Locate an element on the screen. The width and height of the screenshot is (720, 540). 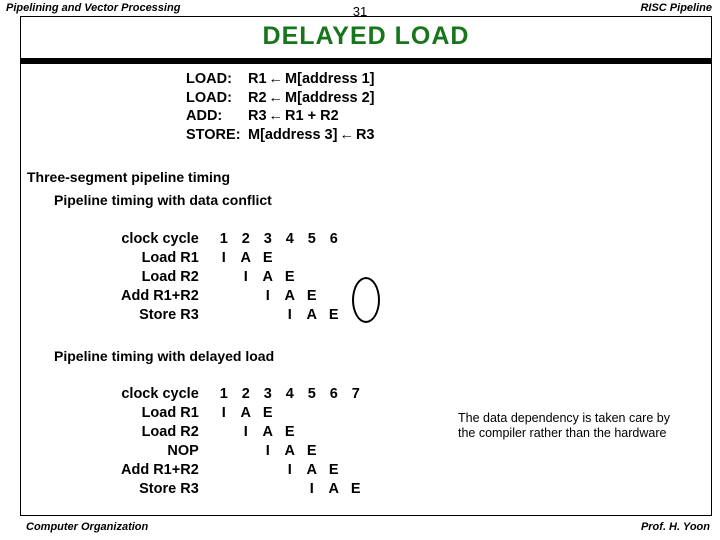
instruction-row: LOAD: R2 ← M[address 2] is located at coordinates (280, 98).